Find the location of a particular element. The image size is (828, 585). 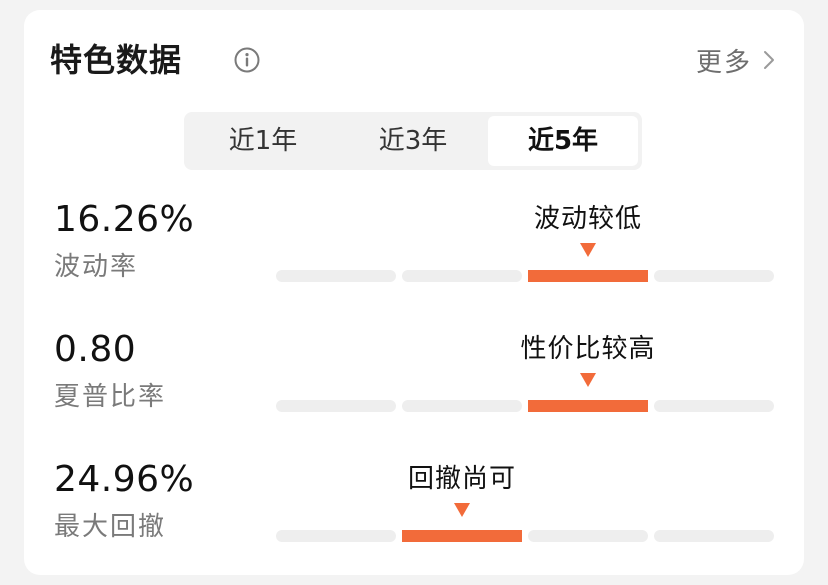

card-title: 特色数据 is located at coordinates (116, 60).